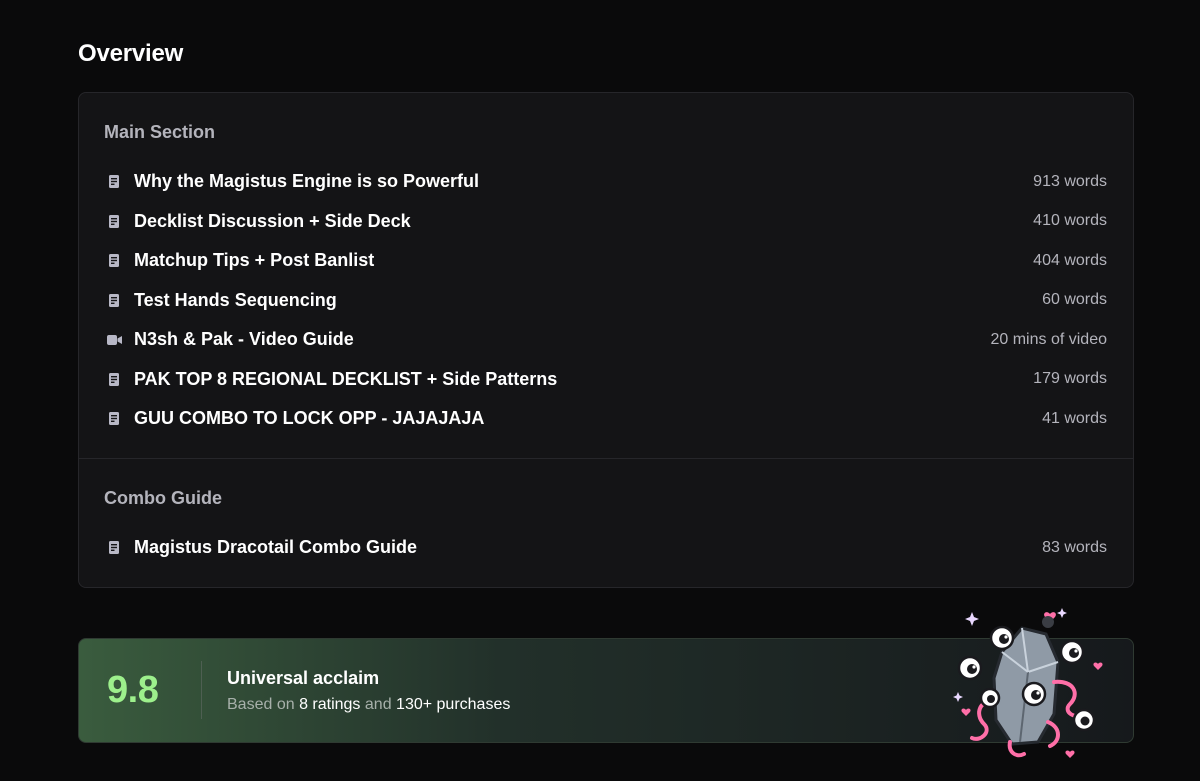 This screenshot has width=1200, height=781. I want to click on rating-score: 9.8, so click(133, 690).